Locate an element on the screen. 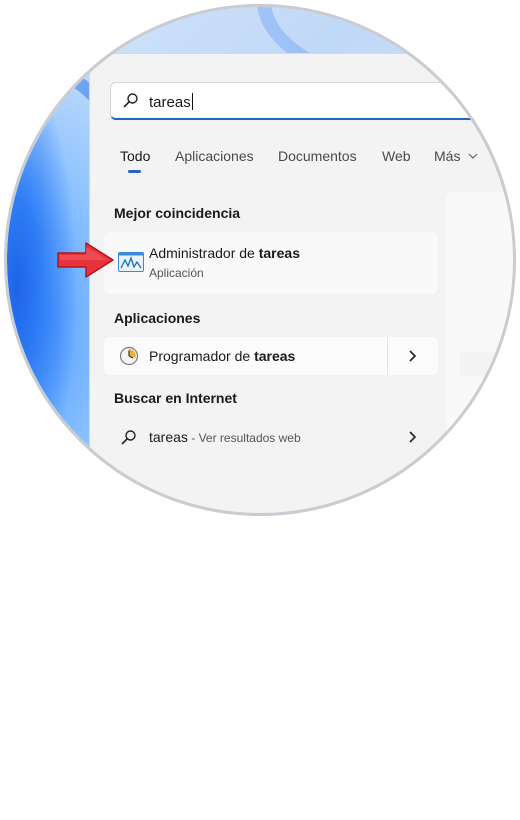 The width and height of the screenshot is (520, 820). section-title-best-match: Mejor coincidencia is located at coordinates (177, 213).